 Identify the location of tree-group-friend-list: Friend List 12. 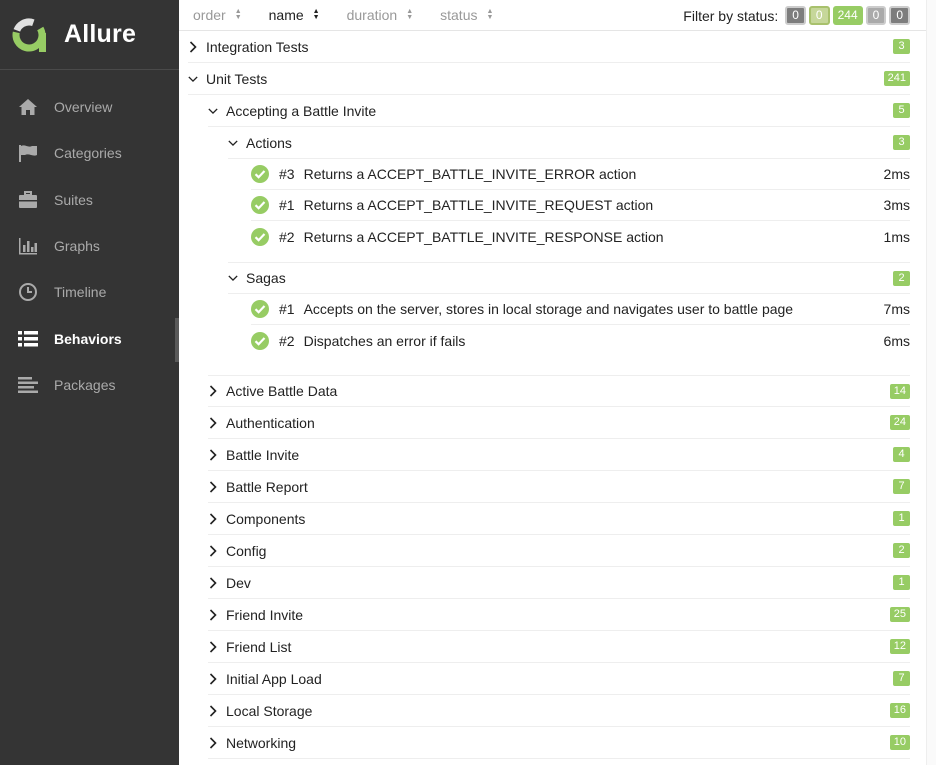
(559, 647).